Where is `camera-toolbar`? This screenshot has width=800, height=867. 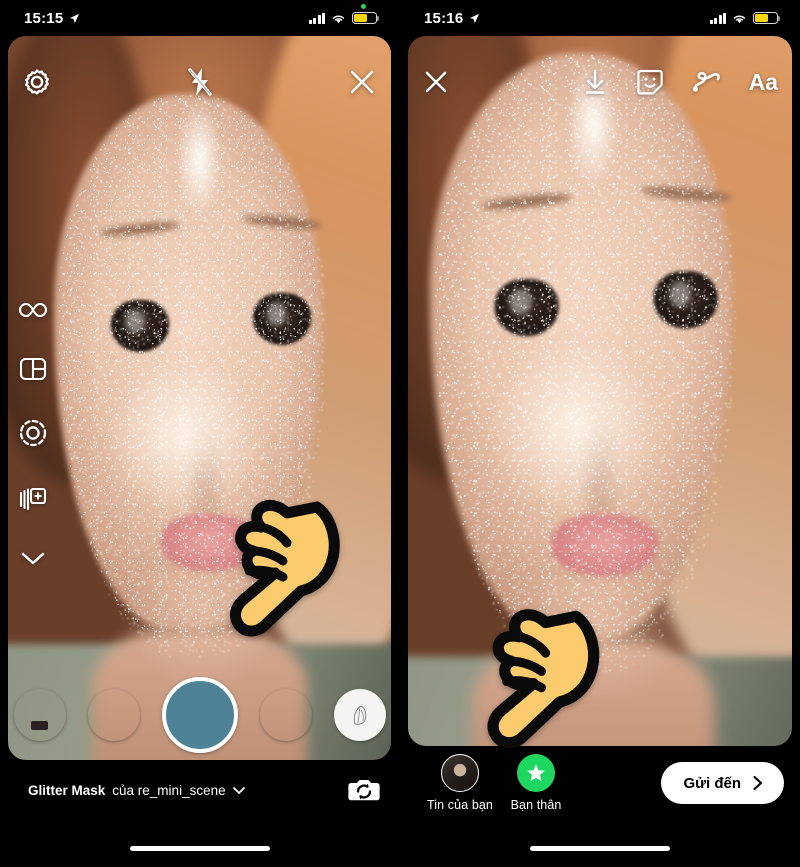 camera-toolbar is located at coordinates (199, 82).